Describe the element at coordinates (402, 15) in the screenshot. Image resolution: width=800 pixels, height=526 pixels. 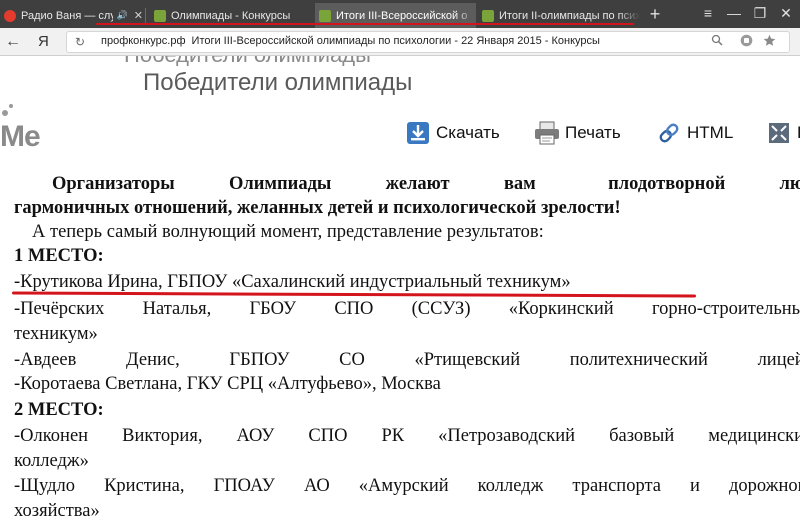
I see `tab-label: Итоги III-Всероссийской о` at that location.